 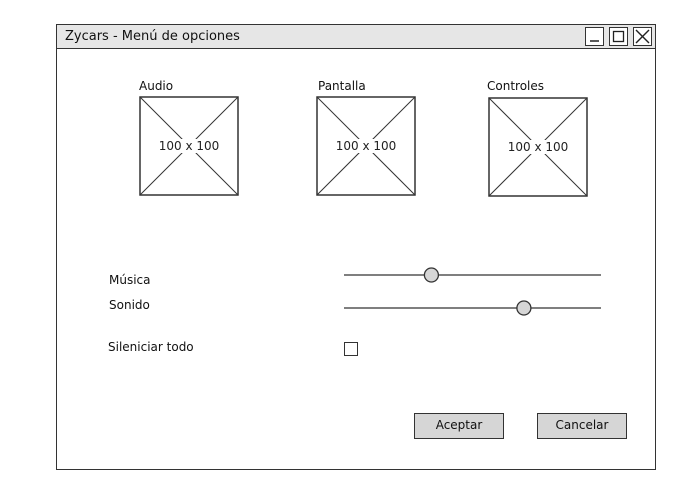 I want to click on music-label: Música, so click(x=130, y=280).